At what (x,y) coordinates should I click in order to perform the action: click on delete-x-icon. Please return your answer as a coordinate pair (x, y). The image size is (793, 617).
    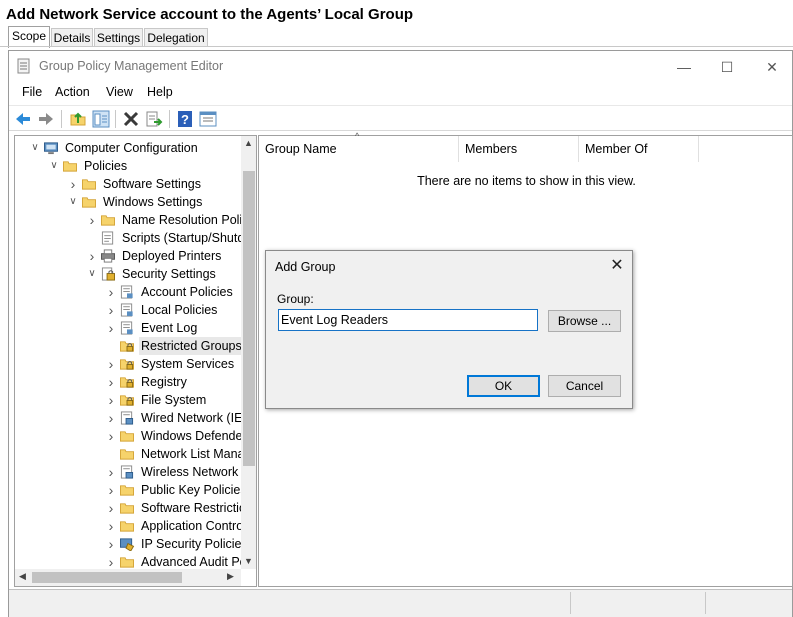
    Looking at the image, I should click on (131, 119).